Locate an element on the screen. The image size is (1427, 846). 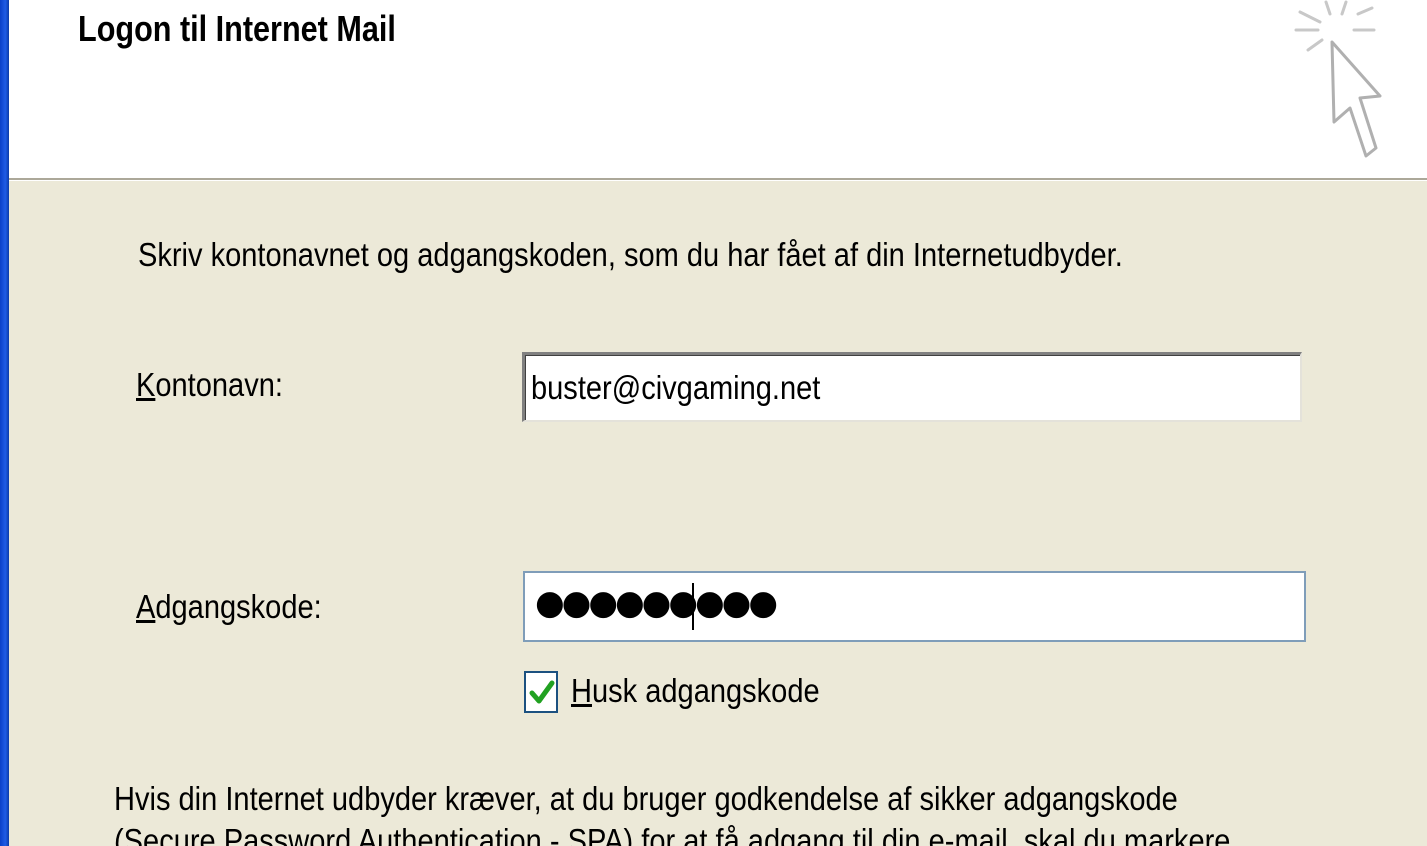
remember-password-label: Husk adgangskode is located at coordinates (695, 691).